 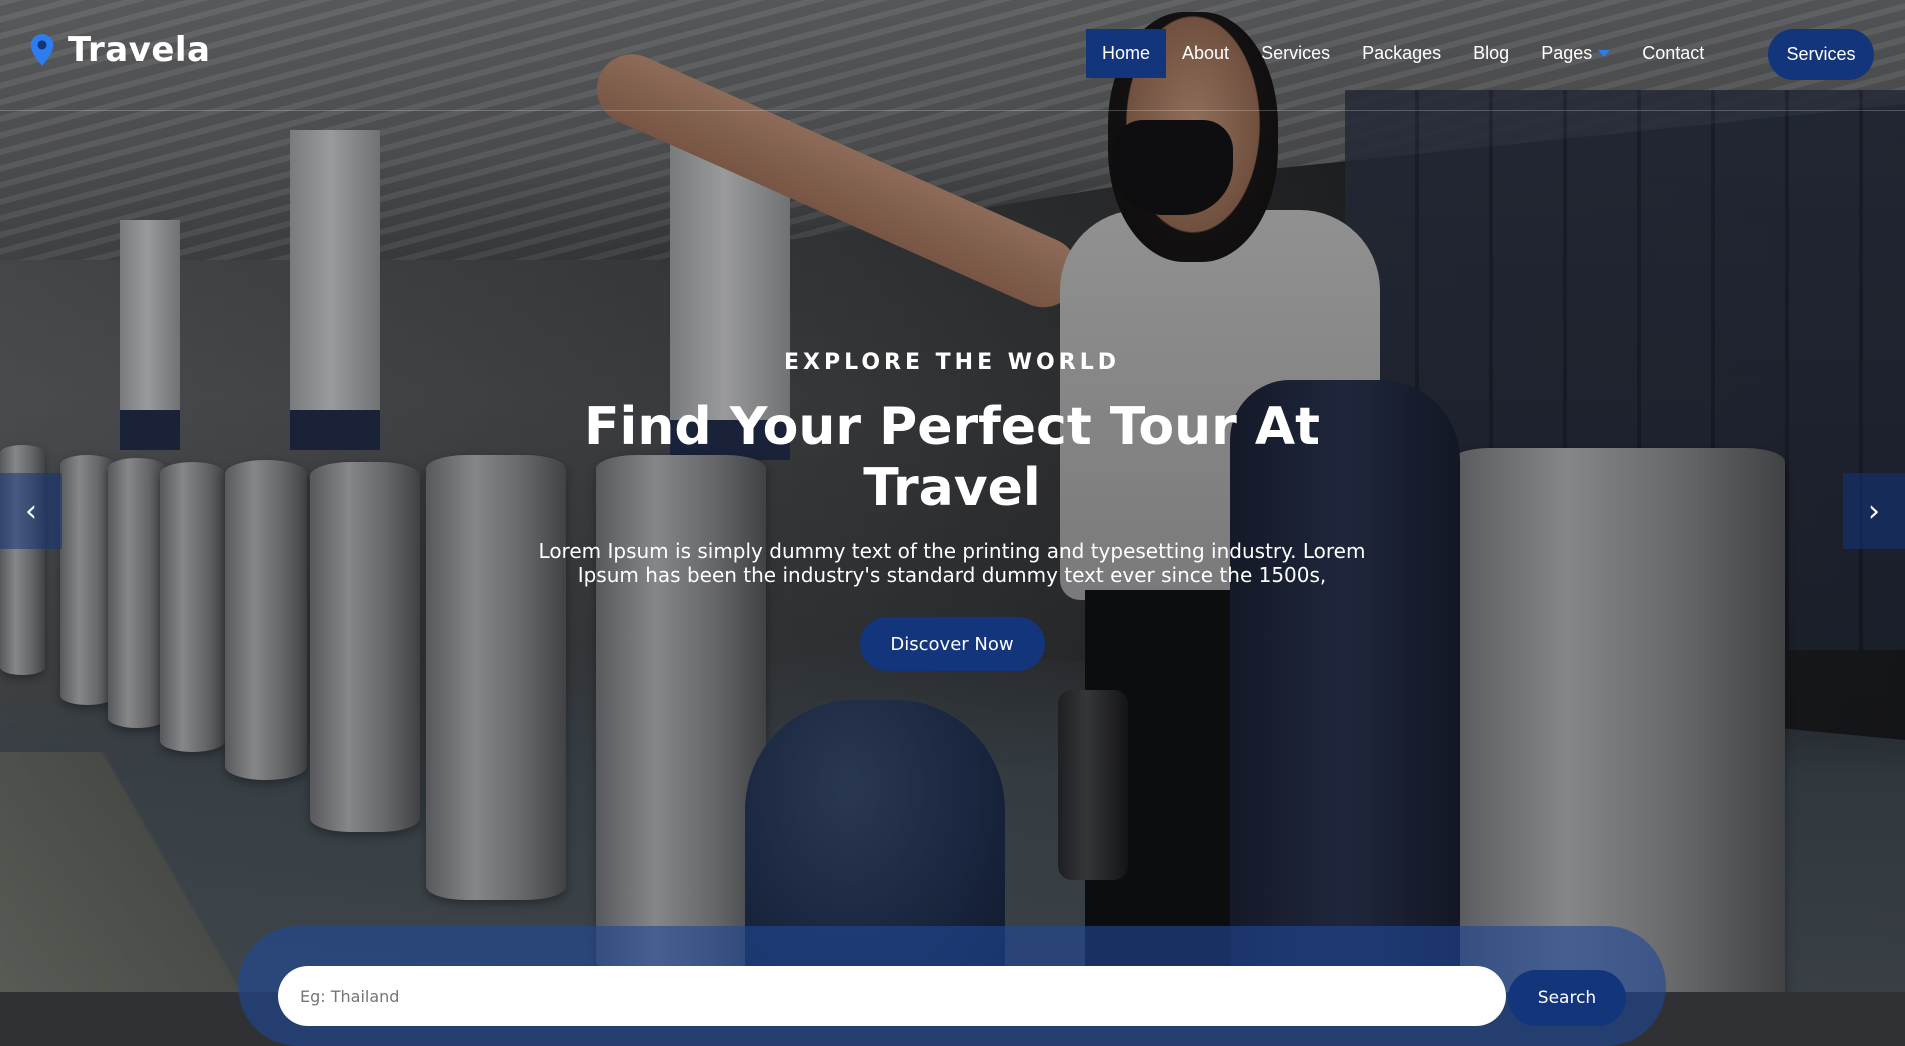 I want to click on search-input, so click(x=892, y=996).